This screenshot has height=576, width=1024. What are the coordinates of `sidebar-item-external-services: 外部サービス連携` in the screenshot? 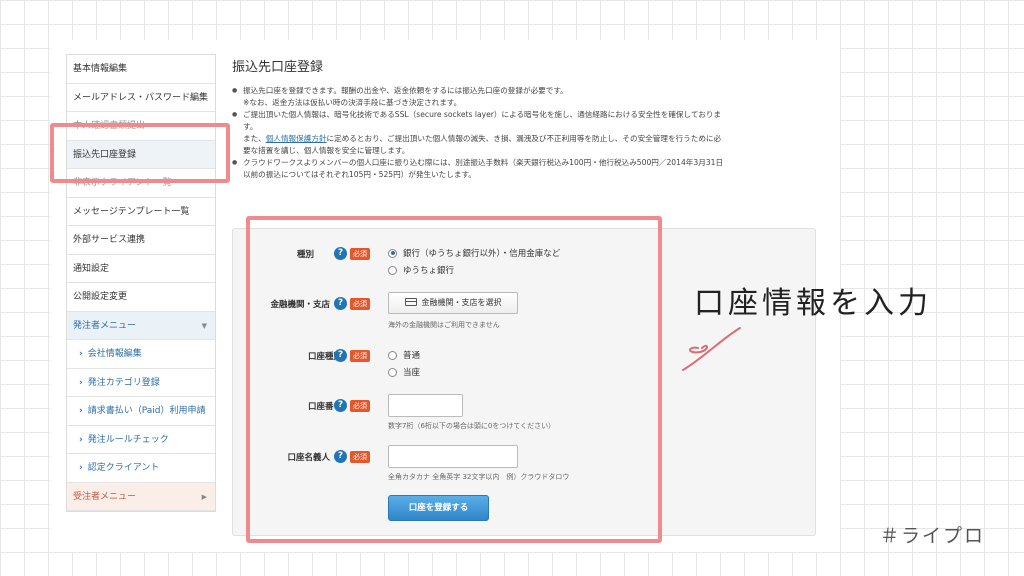 It's located at (141, 240).